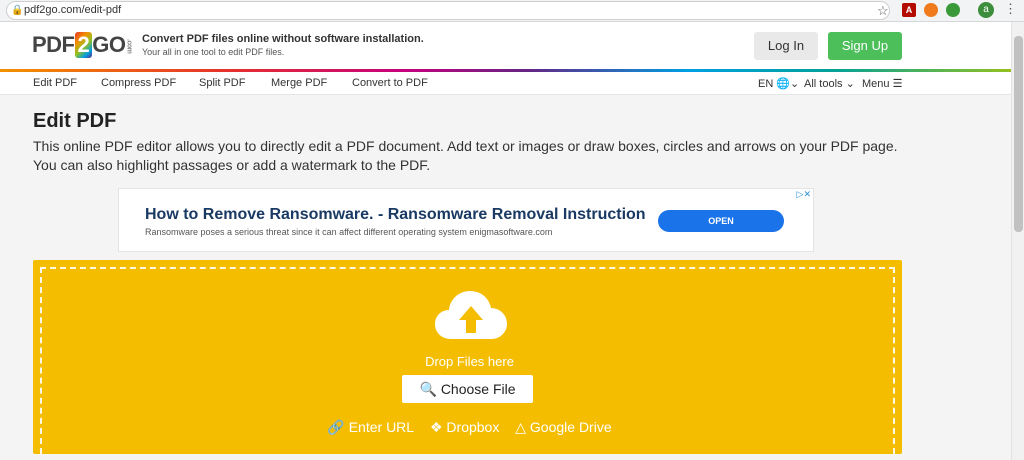 This screenshot has height=460, width=1024. Describe the element at coordinates (909, 10) in the screenshot. I see `acrobat-extension-icon: A` at that location.